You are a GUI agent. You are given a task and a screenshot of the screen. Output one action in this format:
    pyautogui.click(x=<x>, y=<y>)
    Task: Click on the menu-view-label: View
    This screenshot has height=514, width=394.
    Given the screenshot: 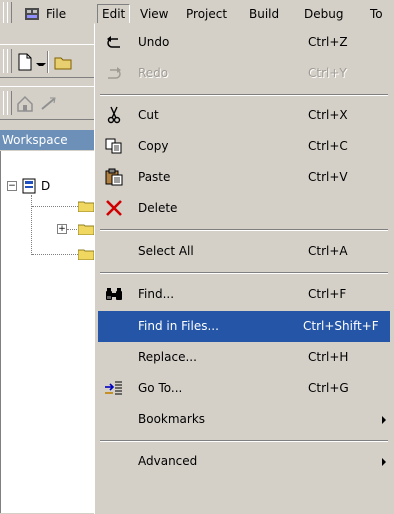 What is the action you would take?
    pyautogui.click(x=154, y=14)
    